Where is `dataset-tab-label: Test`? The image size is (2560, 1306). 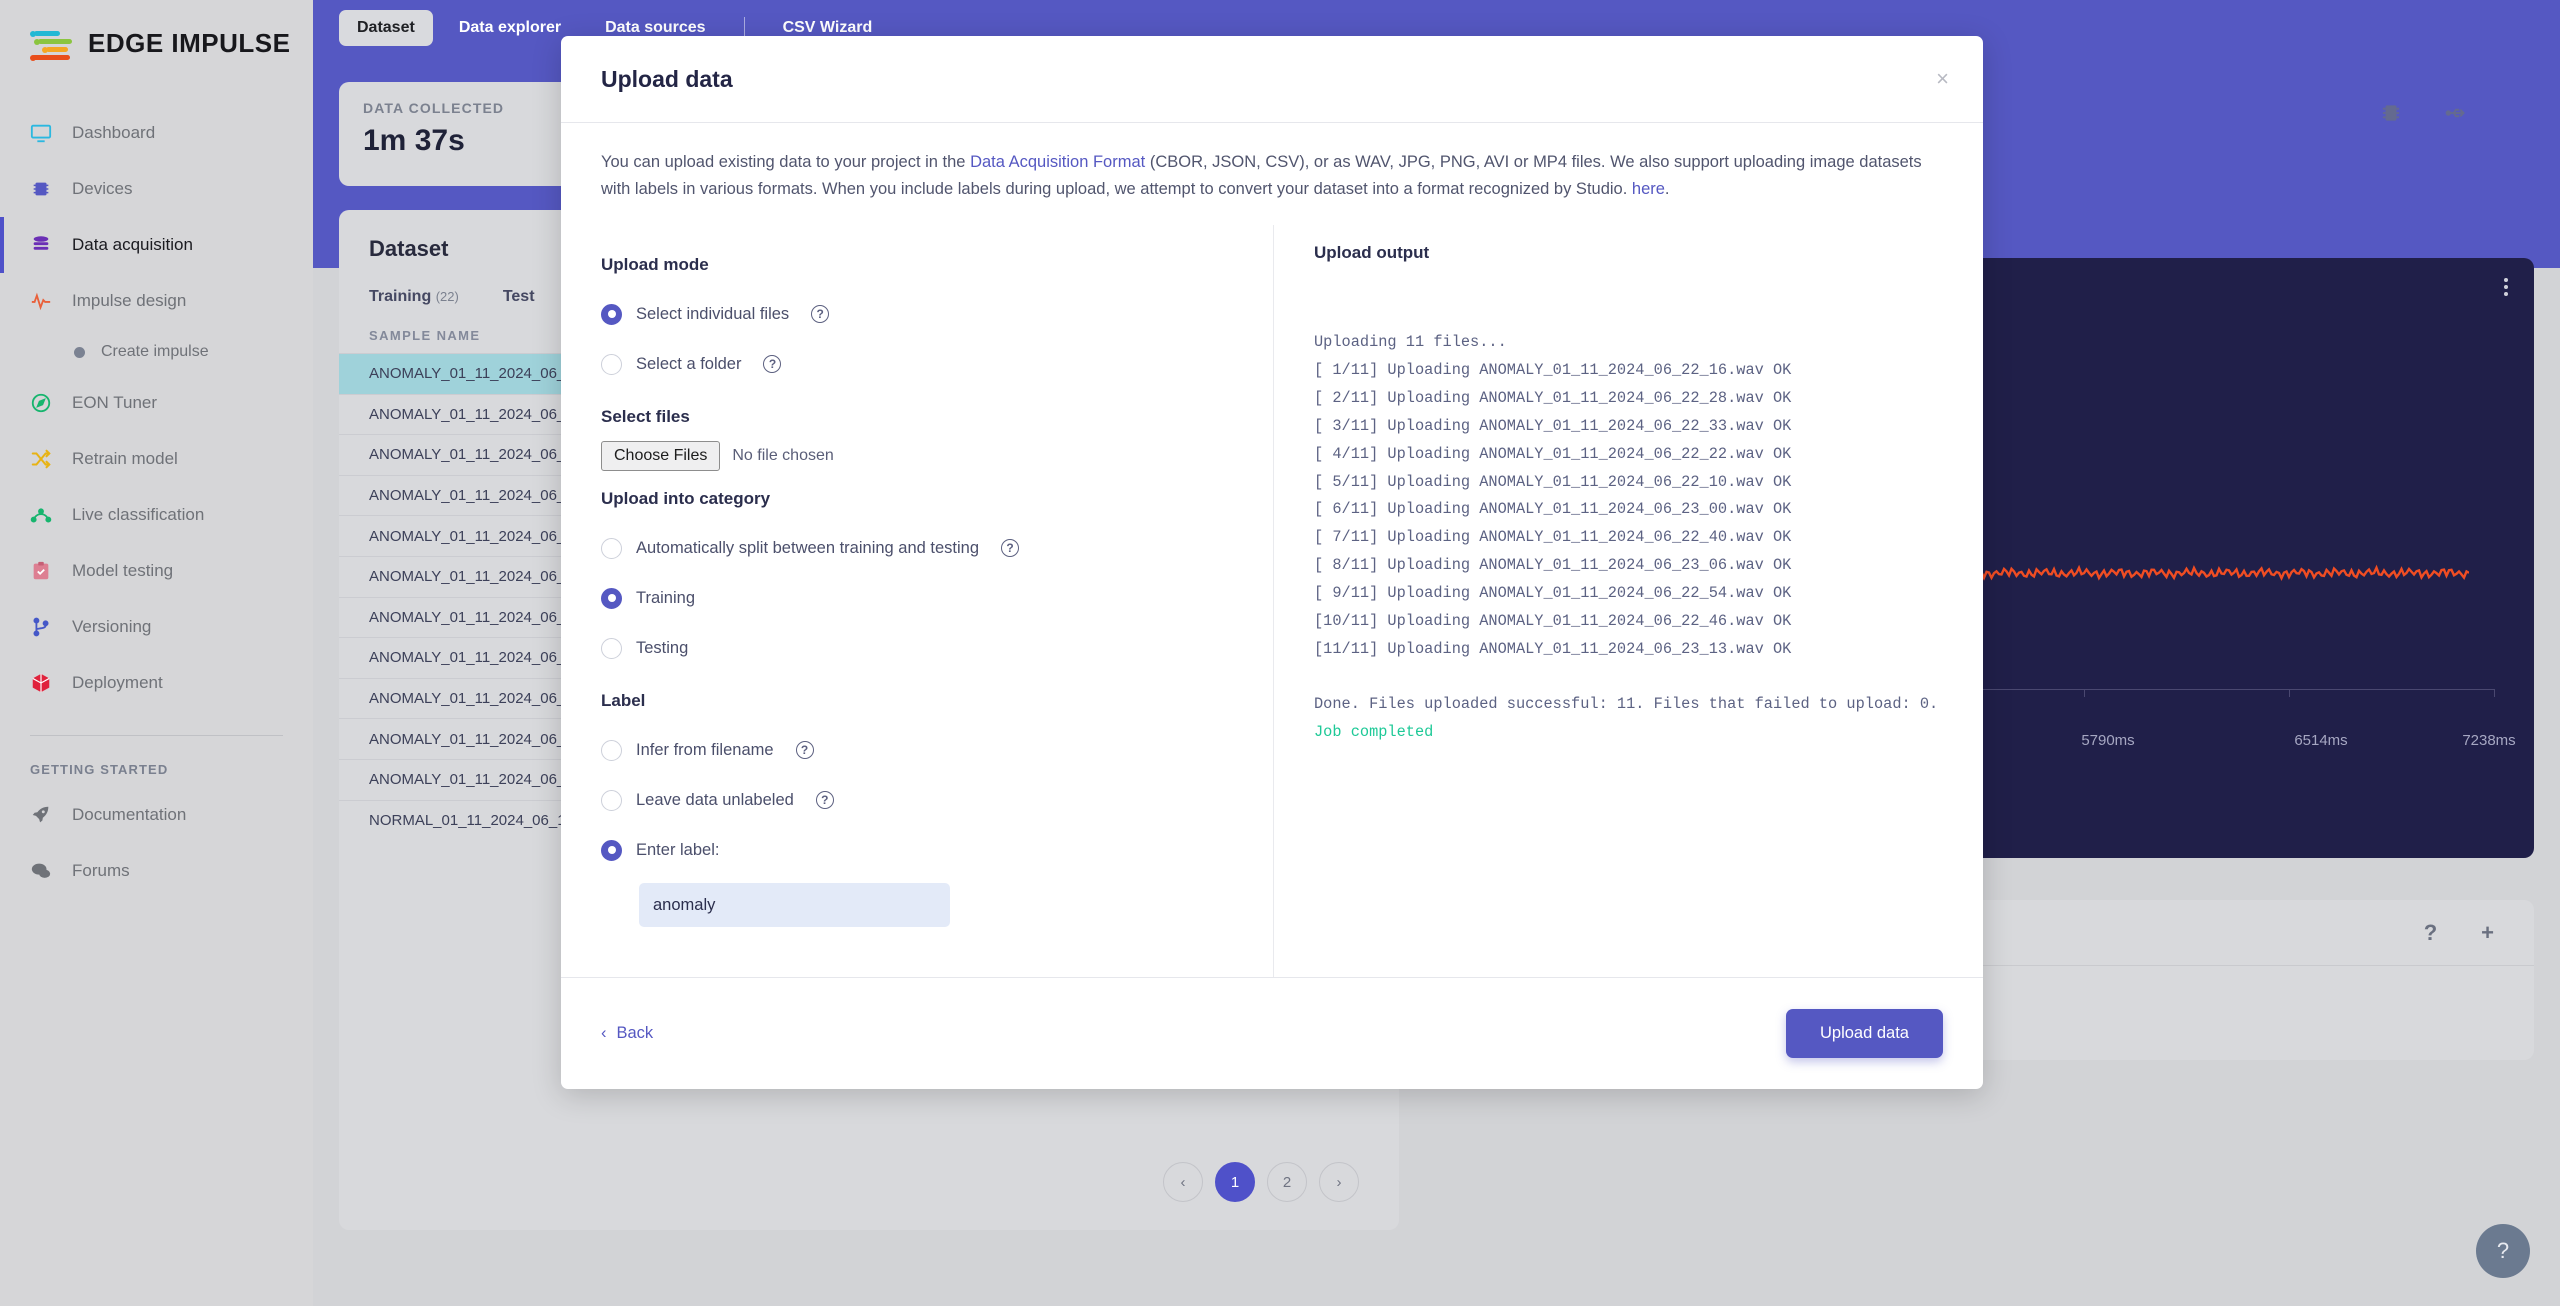 dataset-tab-label: Test is located at coordinates (518, 296).